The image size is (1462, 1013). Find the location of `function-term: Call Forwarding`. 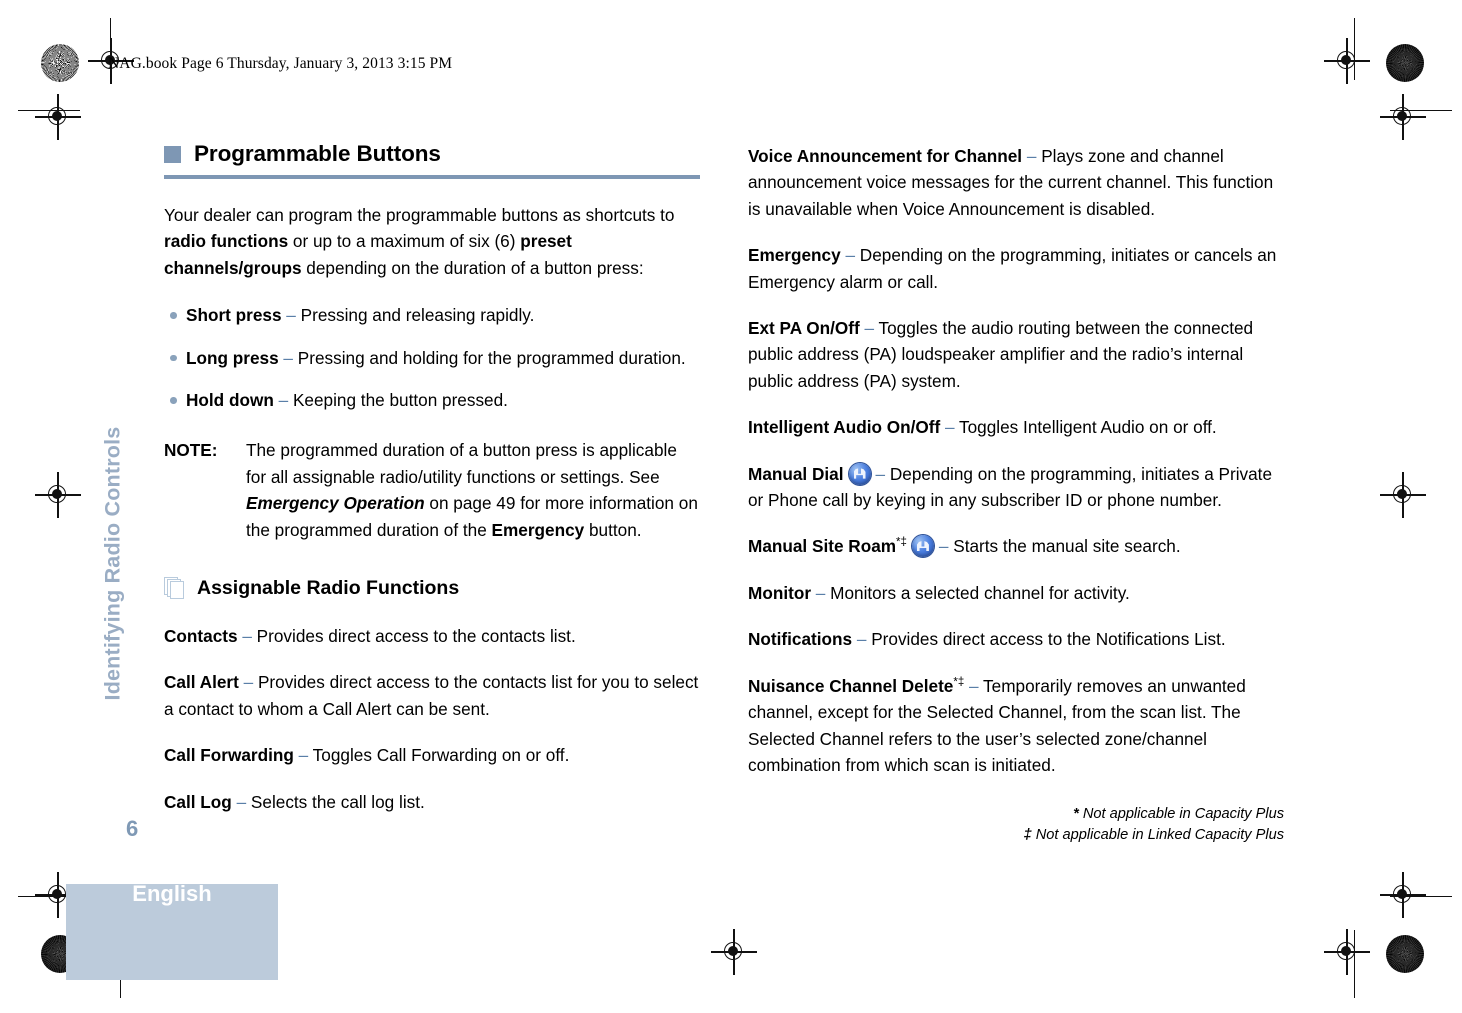

function-term: Call Forwarding is located at coordinates (229, 755).